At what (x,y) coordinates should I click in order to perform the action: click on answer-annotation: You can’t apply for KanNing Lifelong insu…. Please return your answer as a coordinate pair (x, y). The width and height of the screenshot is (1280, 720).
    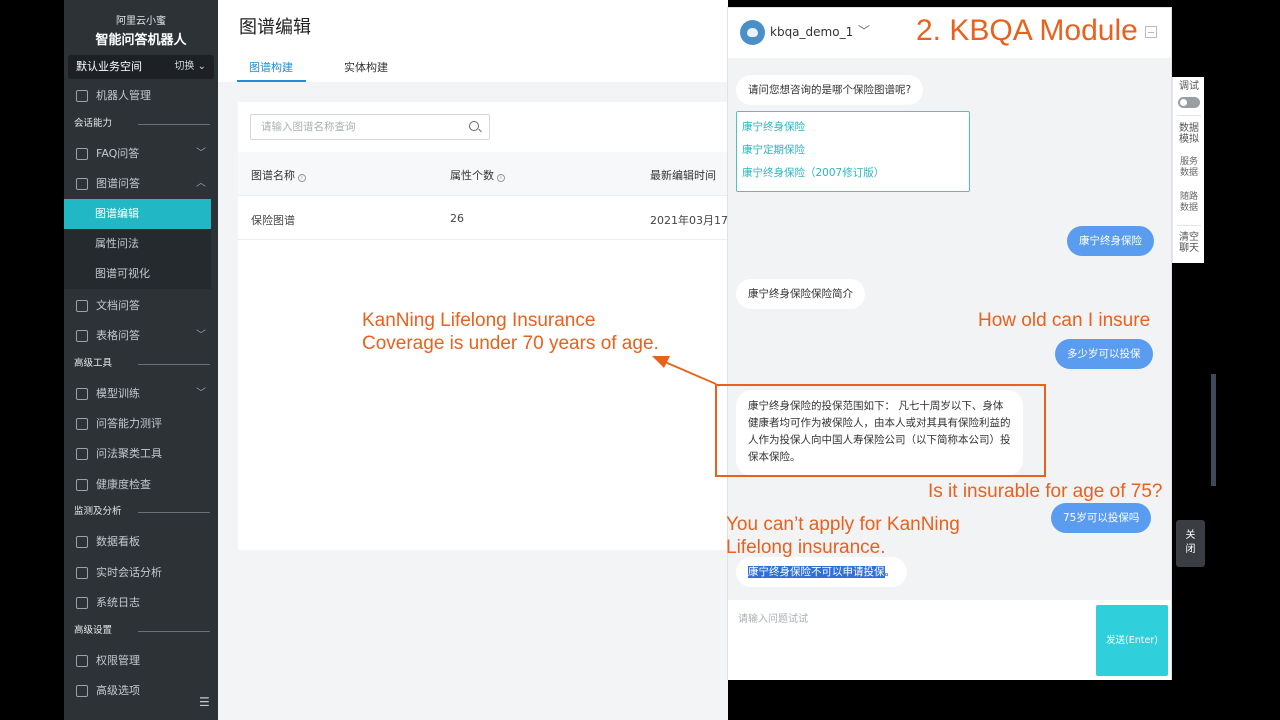
    Looking at the image, I should click on (843, 536).